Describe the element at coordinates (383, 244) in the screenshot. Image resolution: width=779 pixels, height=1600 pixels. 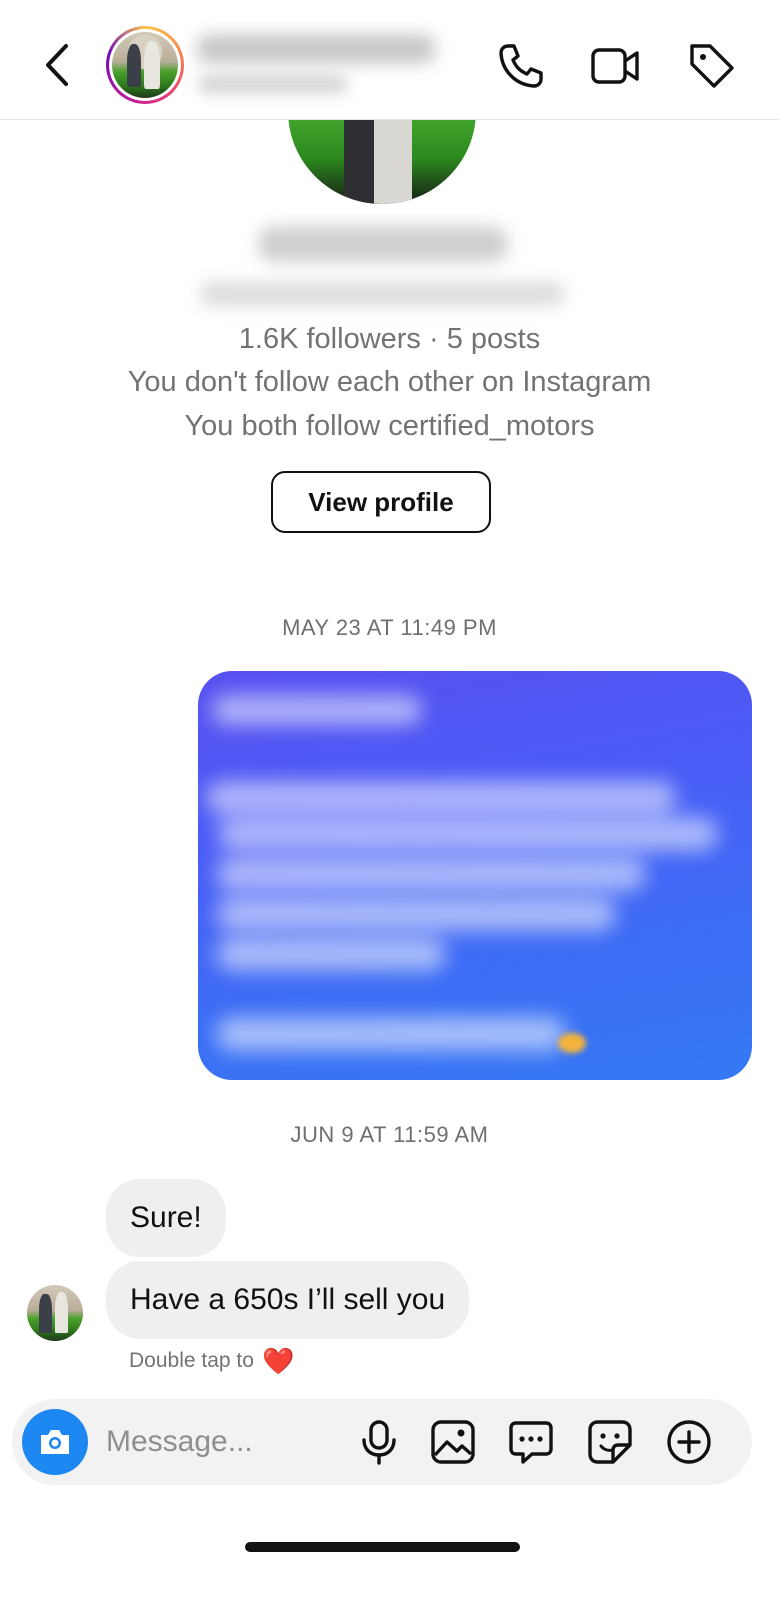
I see `profile-name-redacted` at that location.